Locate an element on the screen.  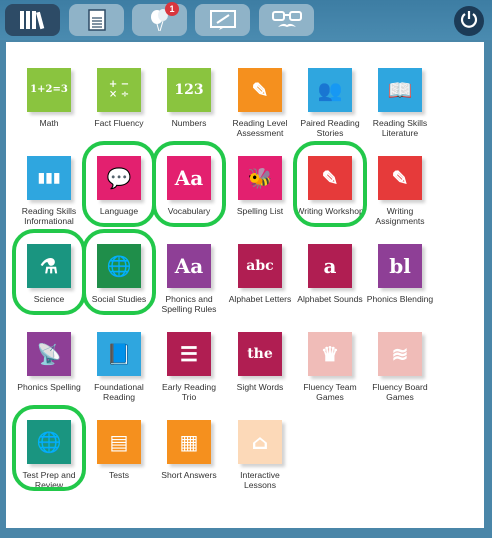
numbers-icon: 123 is located at coordinates (189, 90).